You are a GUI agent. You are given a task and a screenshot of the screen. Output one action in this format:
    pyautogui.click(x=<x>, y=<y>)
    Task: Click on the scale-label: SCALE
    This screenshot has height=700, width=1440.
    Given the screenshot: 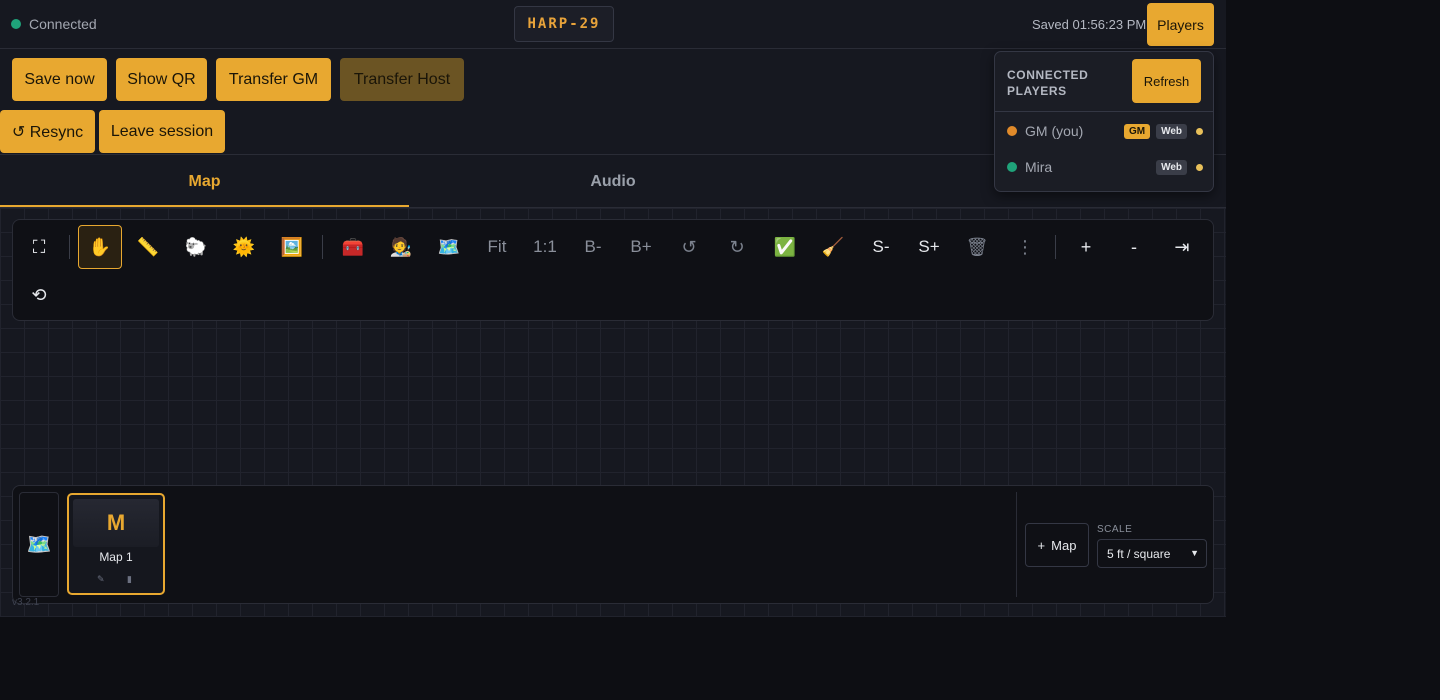 What is the action you would take?
    pyautogui.click(x=1115, y=529)
    